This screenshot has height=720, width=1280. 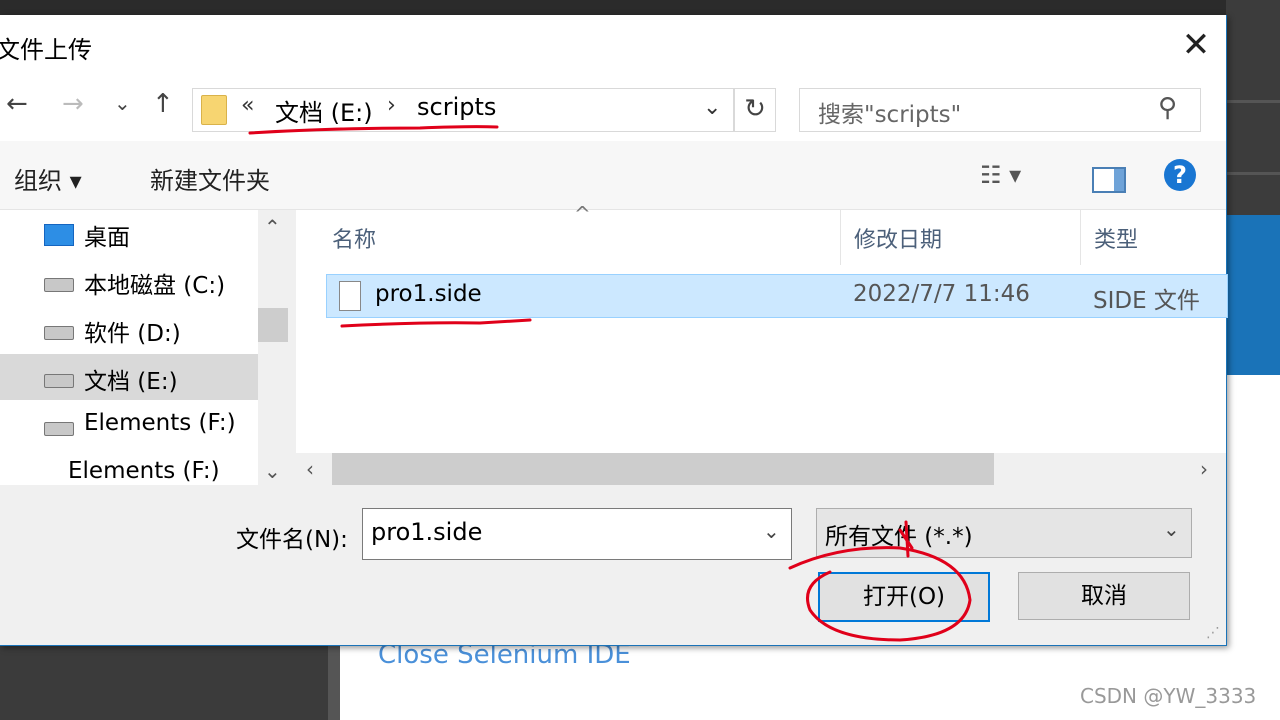 I want to click on column-header-type: 类型, so click(x=1116, y=238).